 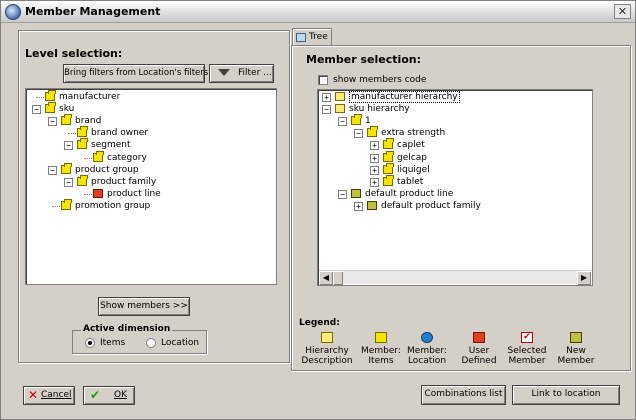 What do you see at coordinates (576, 361) in the screenshot?
I see `legend-line2: Member` at bounding box center [576, 361].